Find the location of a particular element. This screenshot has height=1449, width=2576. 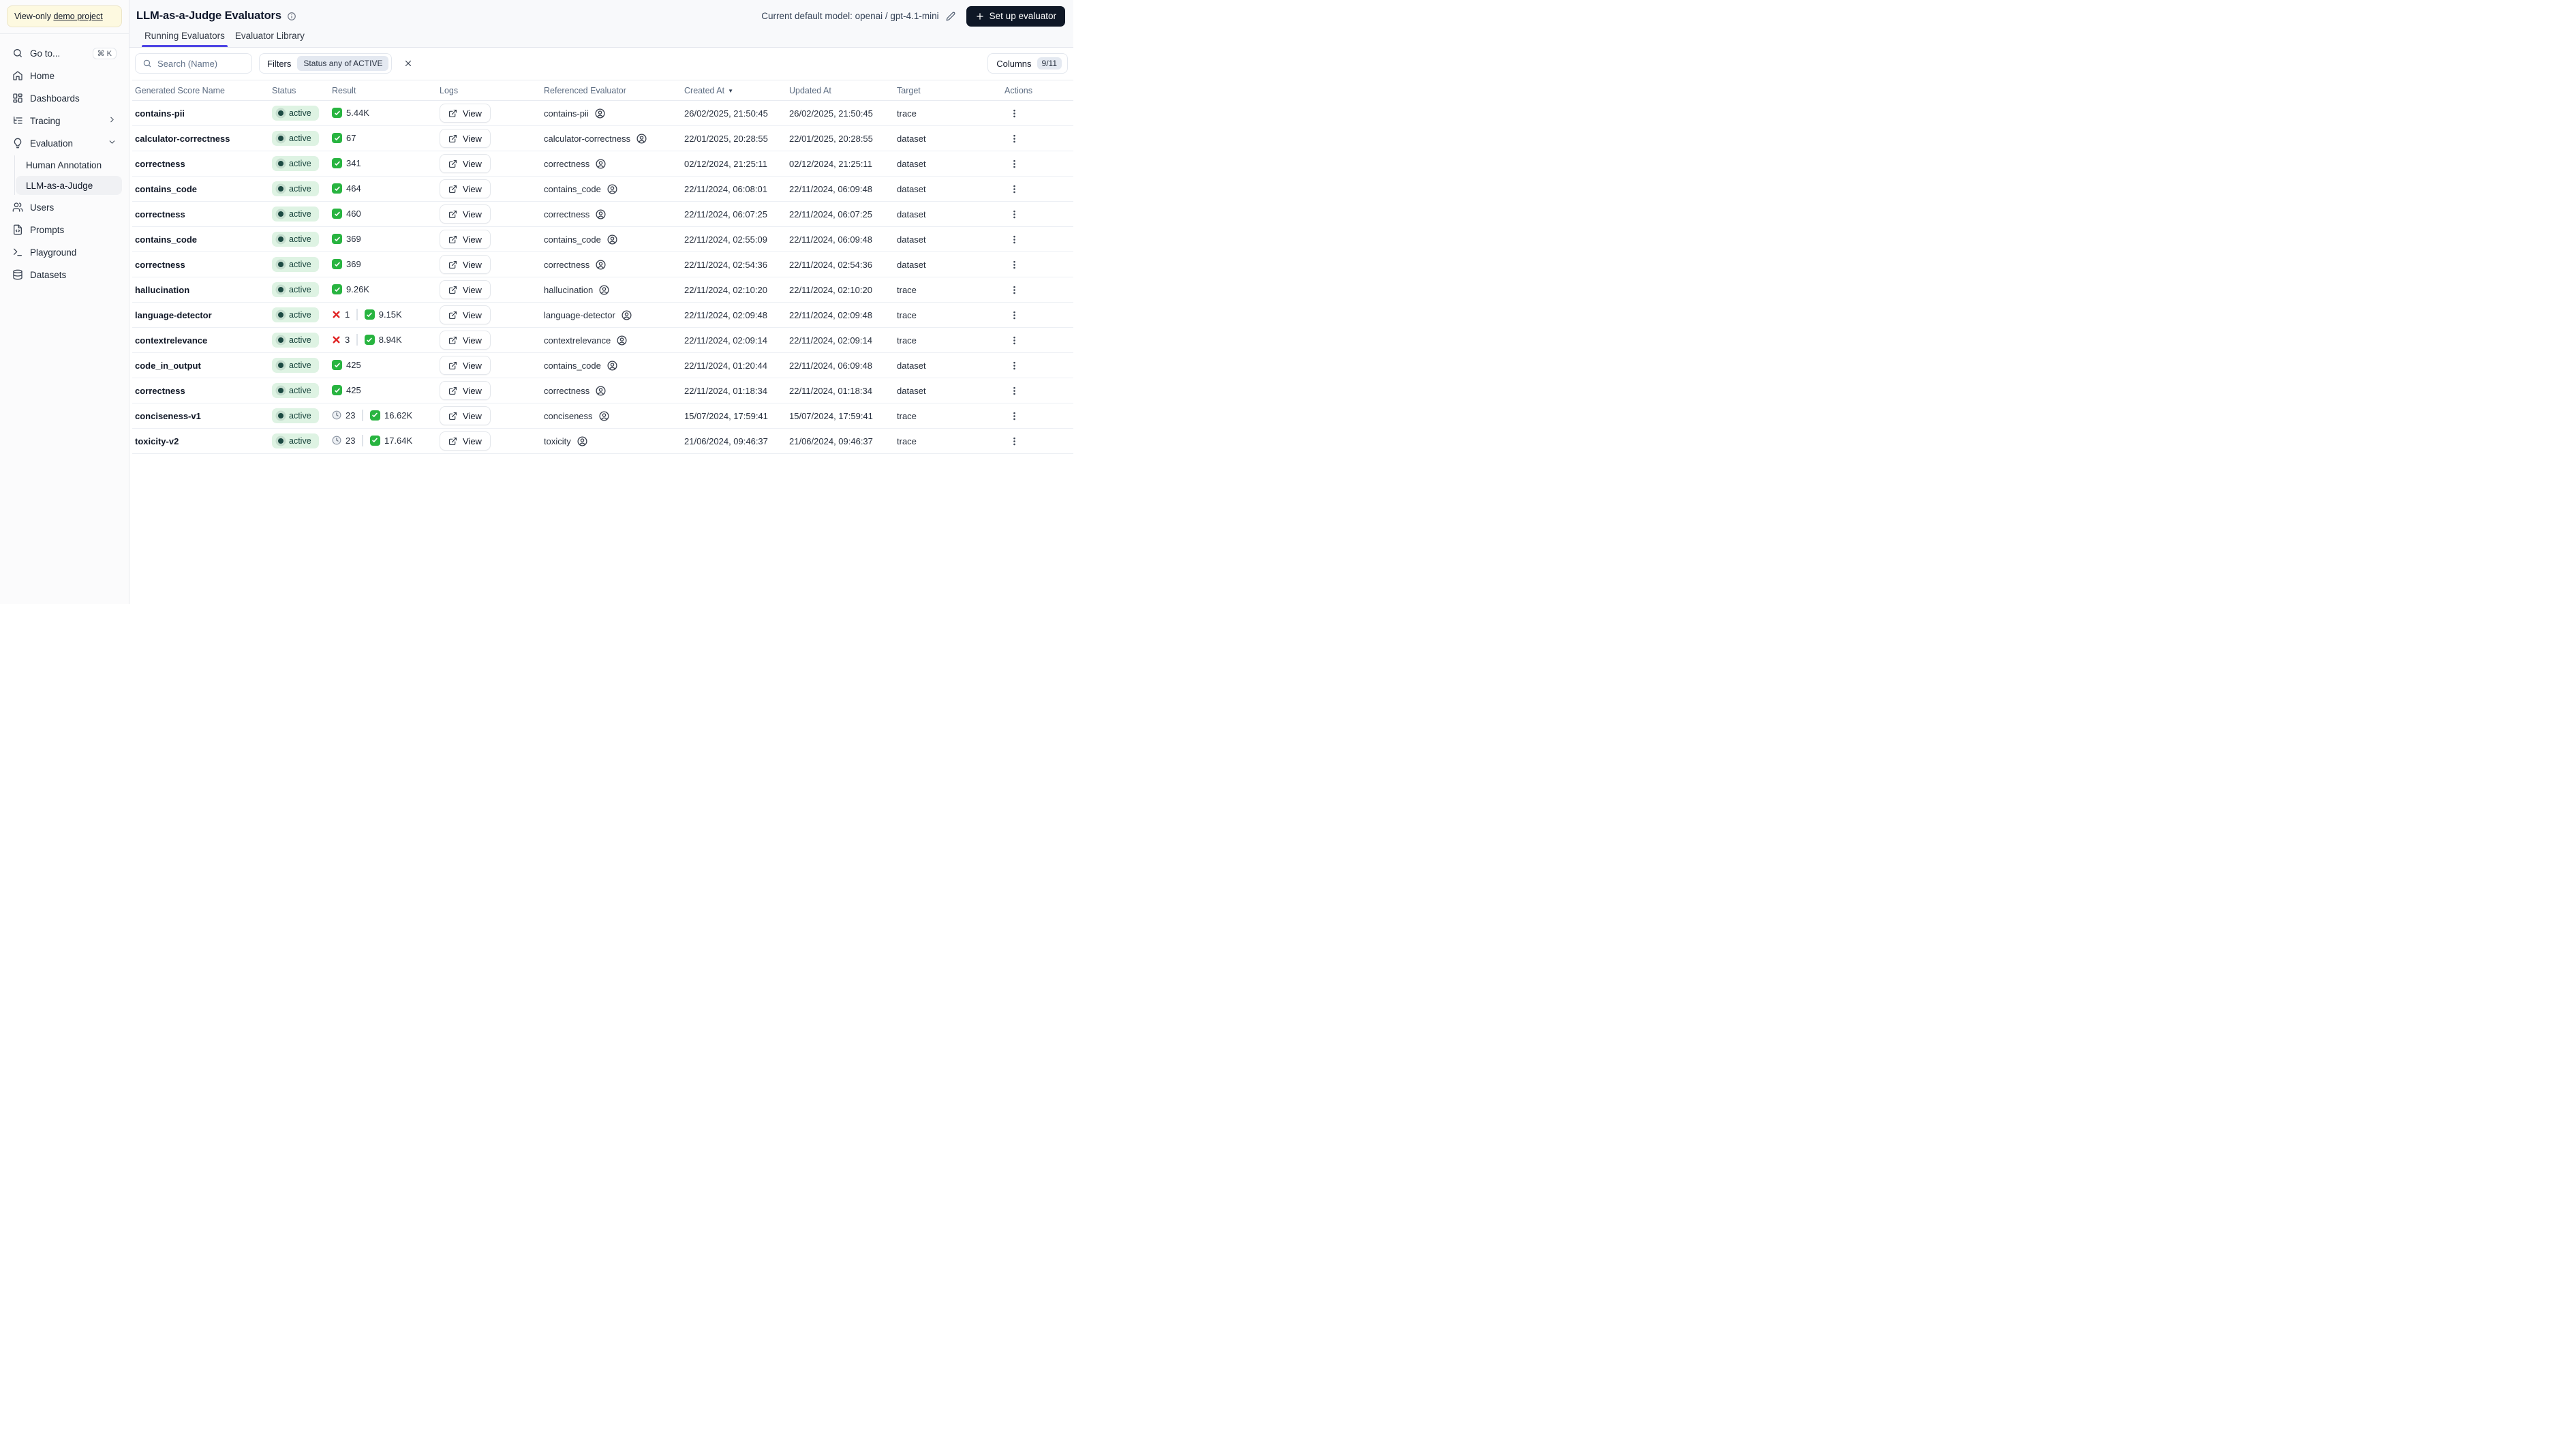

sidebar-item-human-annotation: Human Annotation is located at coordinates (69, 164).